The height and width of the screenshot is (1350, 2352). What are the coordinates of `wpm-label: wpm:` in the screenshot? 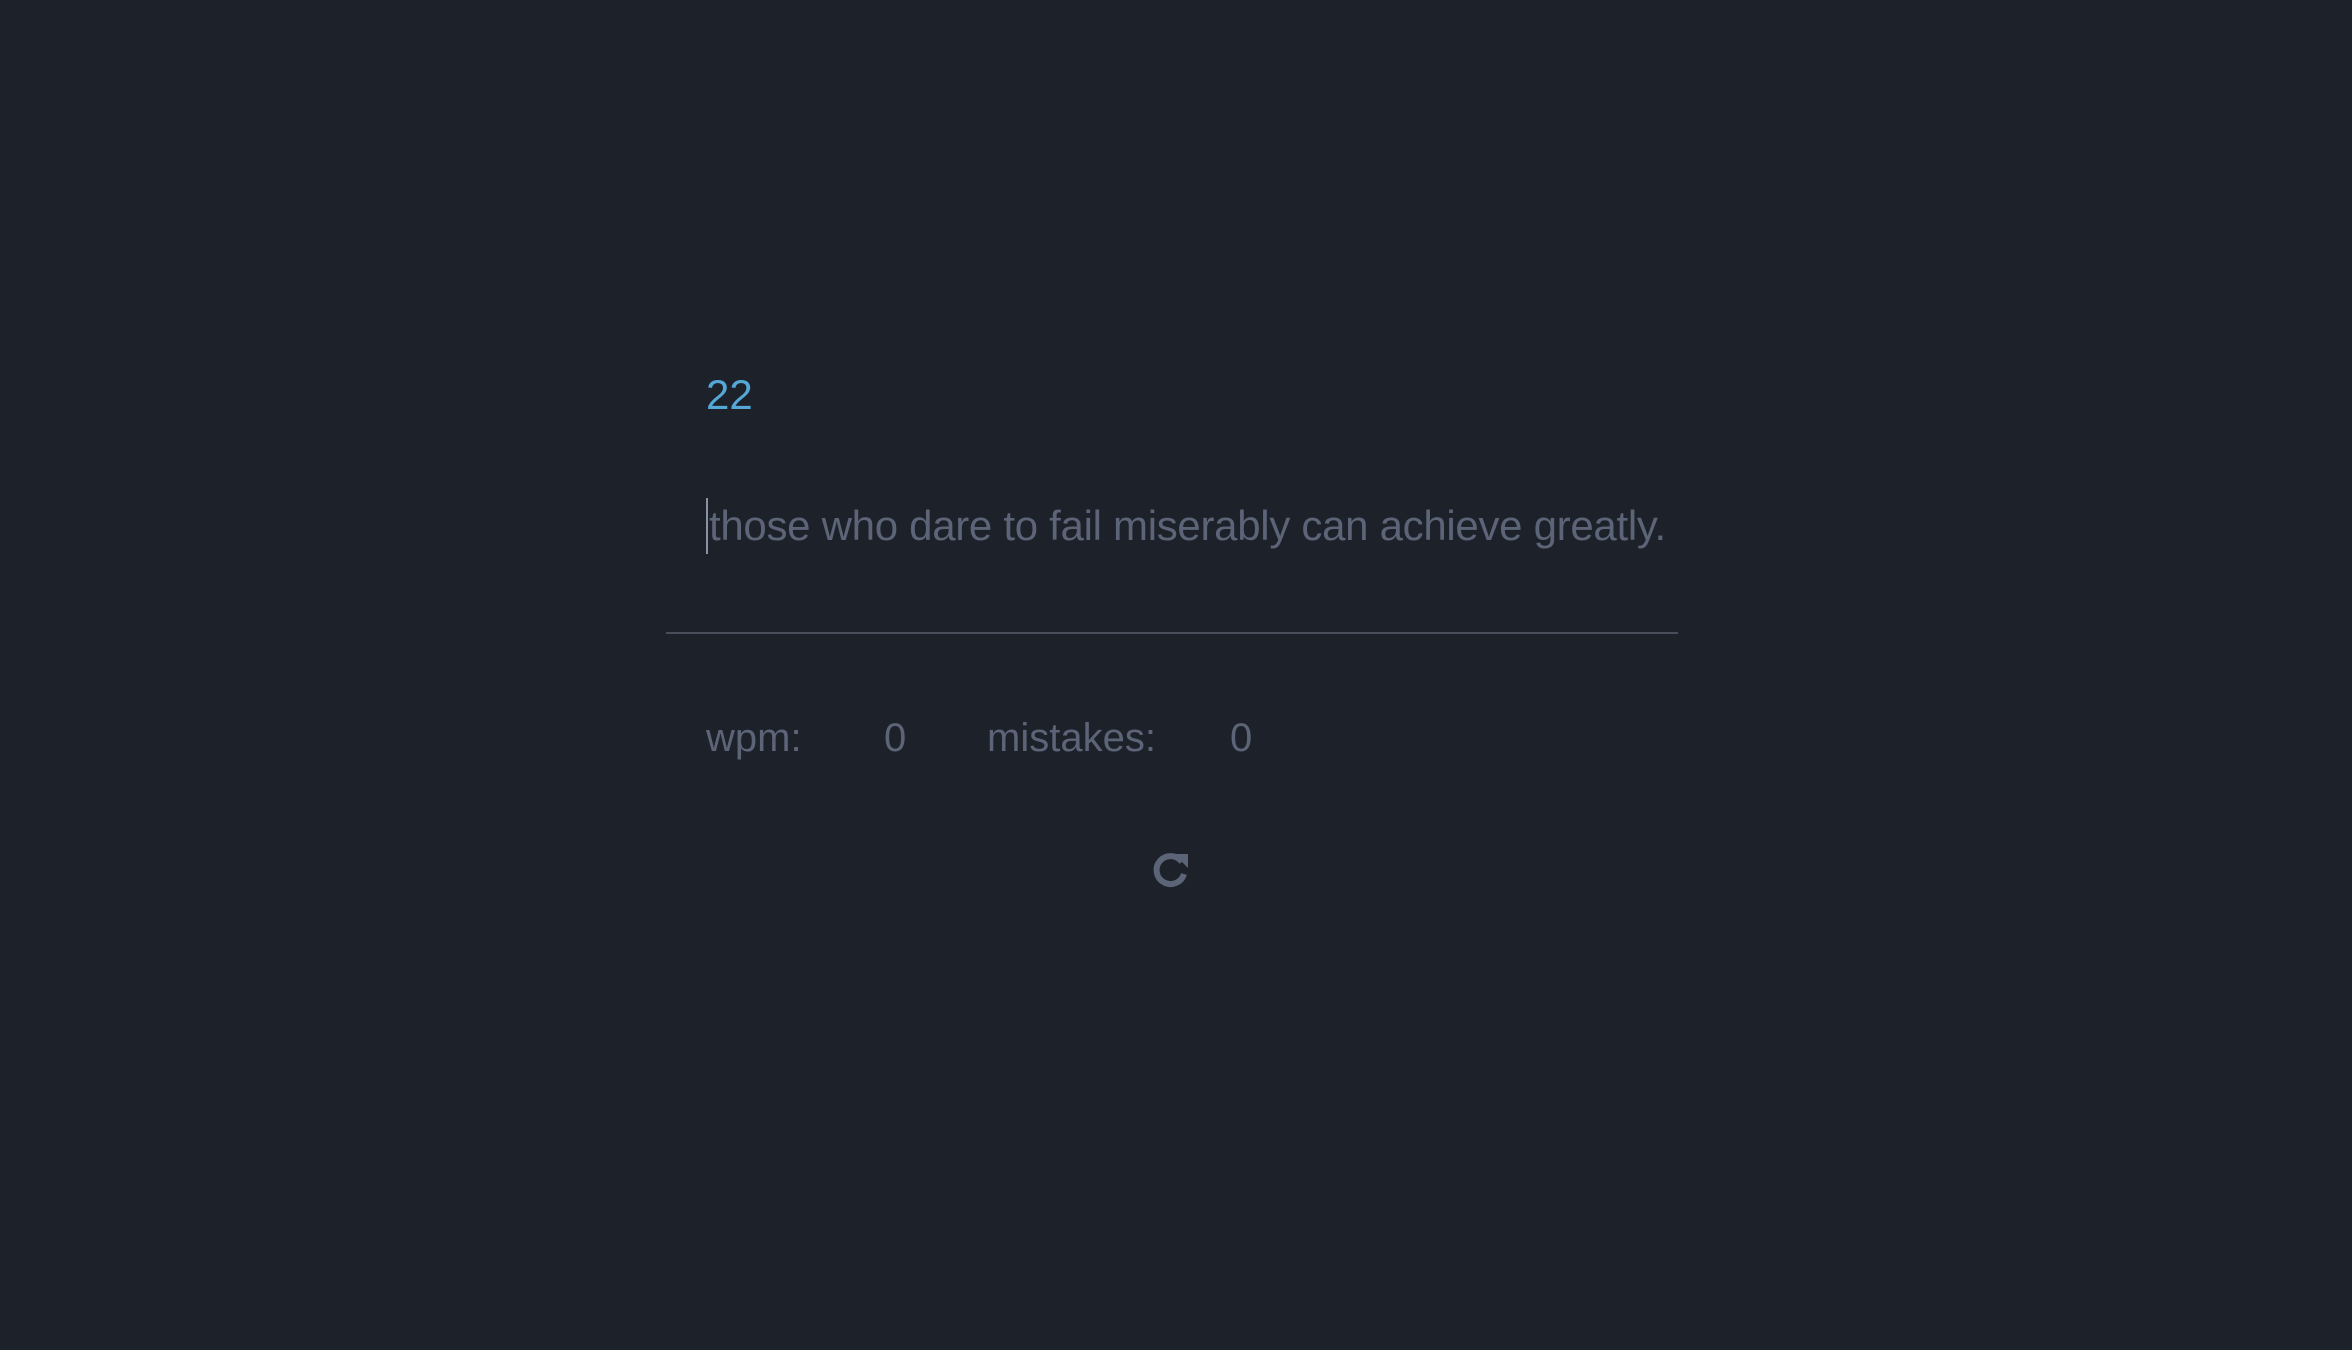 It's located at (754, 738).